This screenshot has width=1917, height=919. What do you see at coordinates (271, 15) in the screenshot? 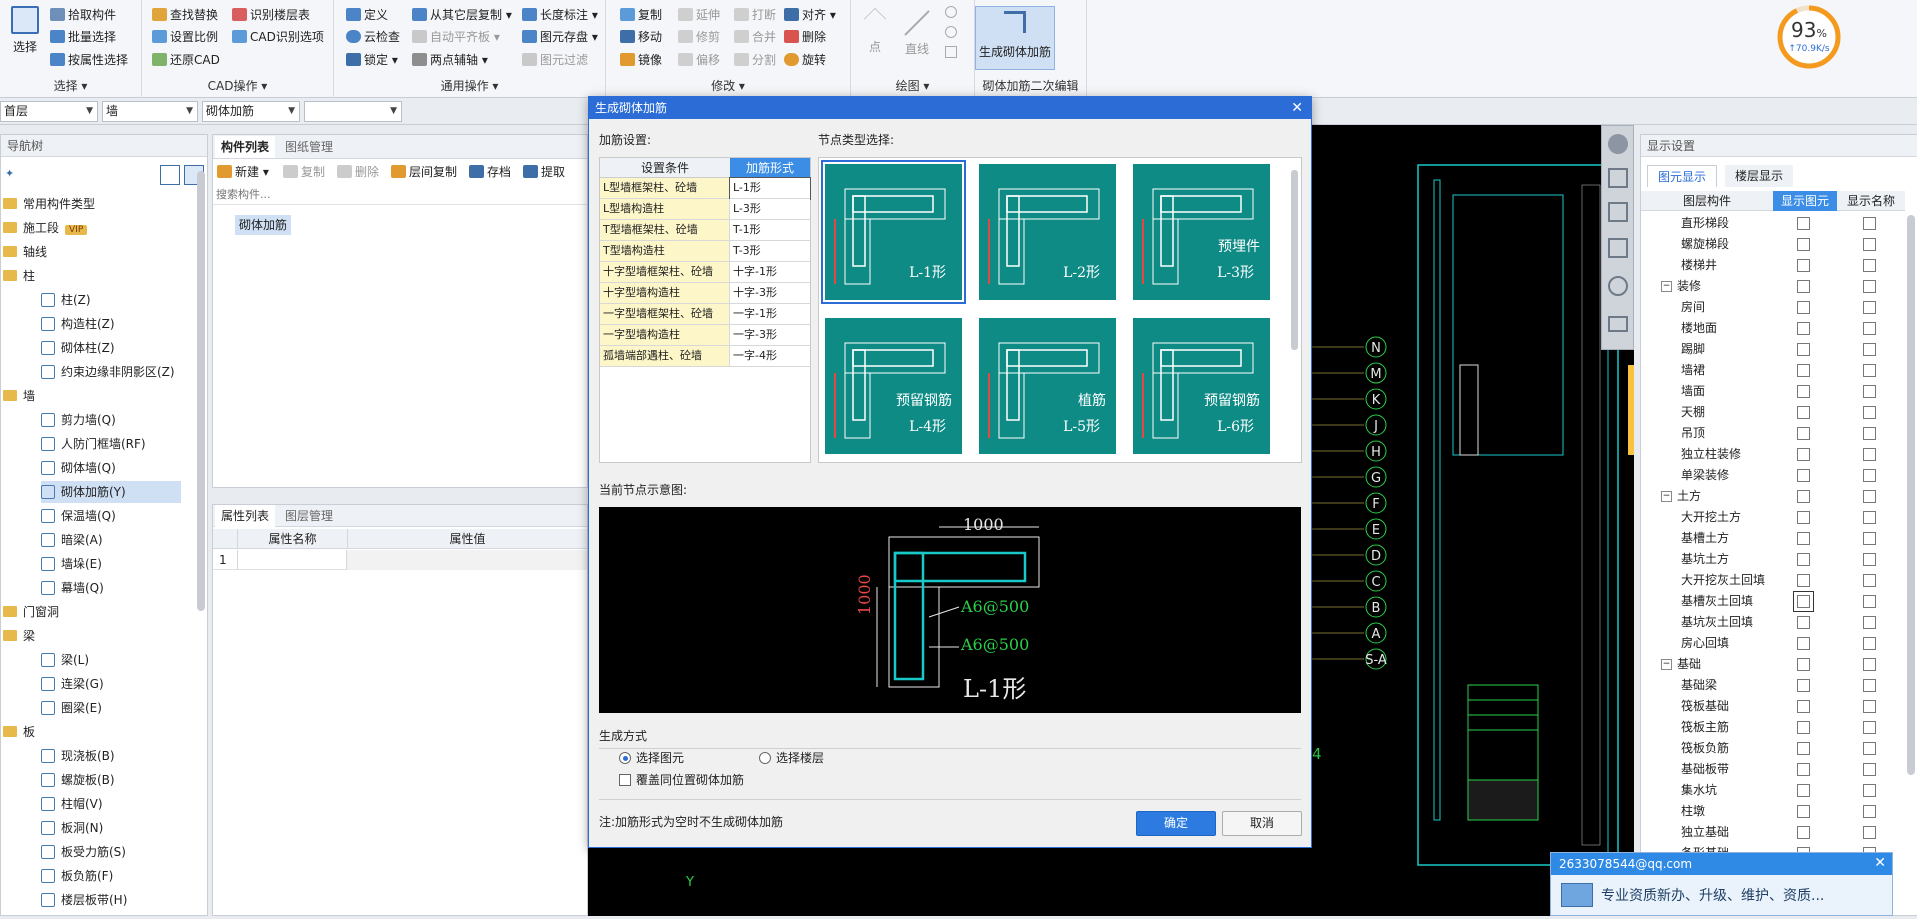
I see `identify-floor-table-button: 识别楼层表` at bounding box center [271, 15].